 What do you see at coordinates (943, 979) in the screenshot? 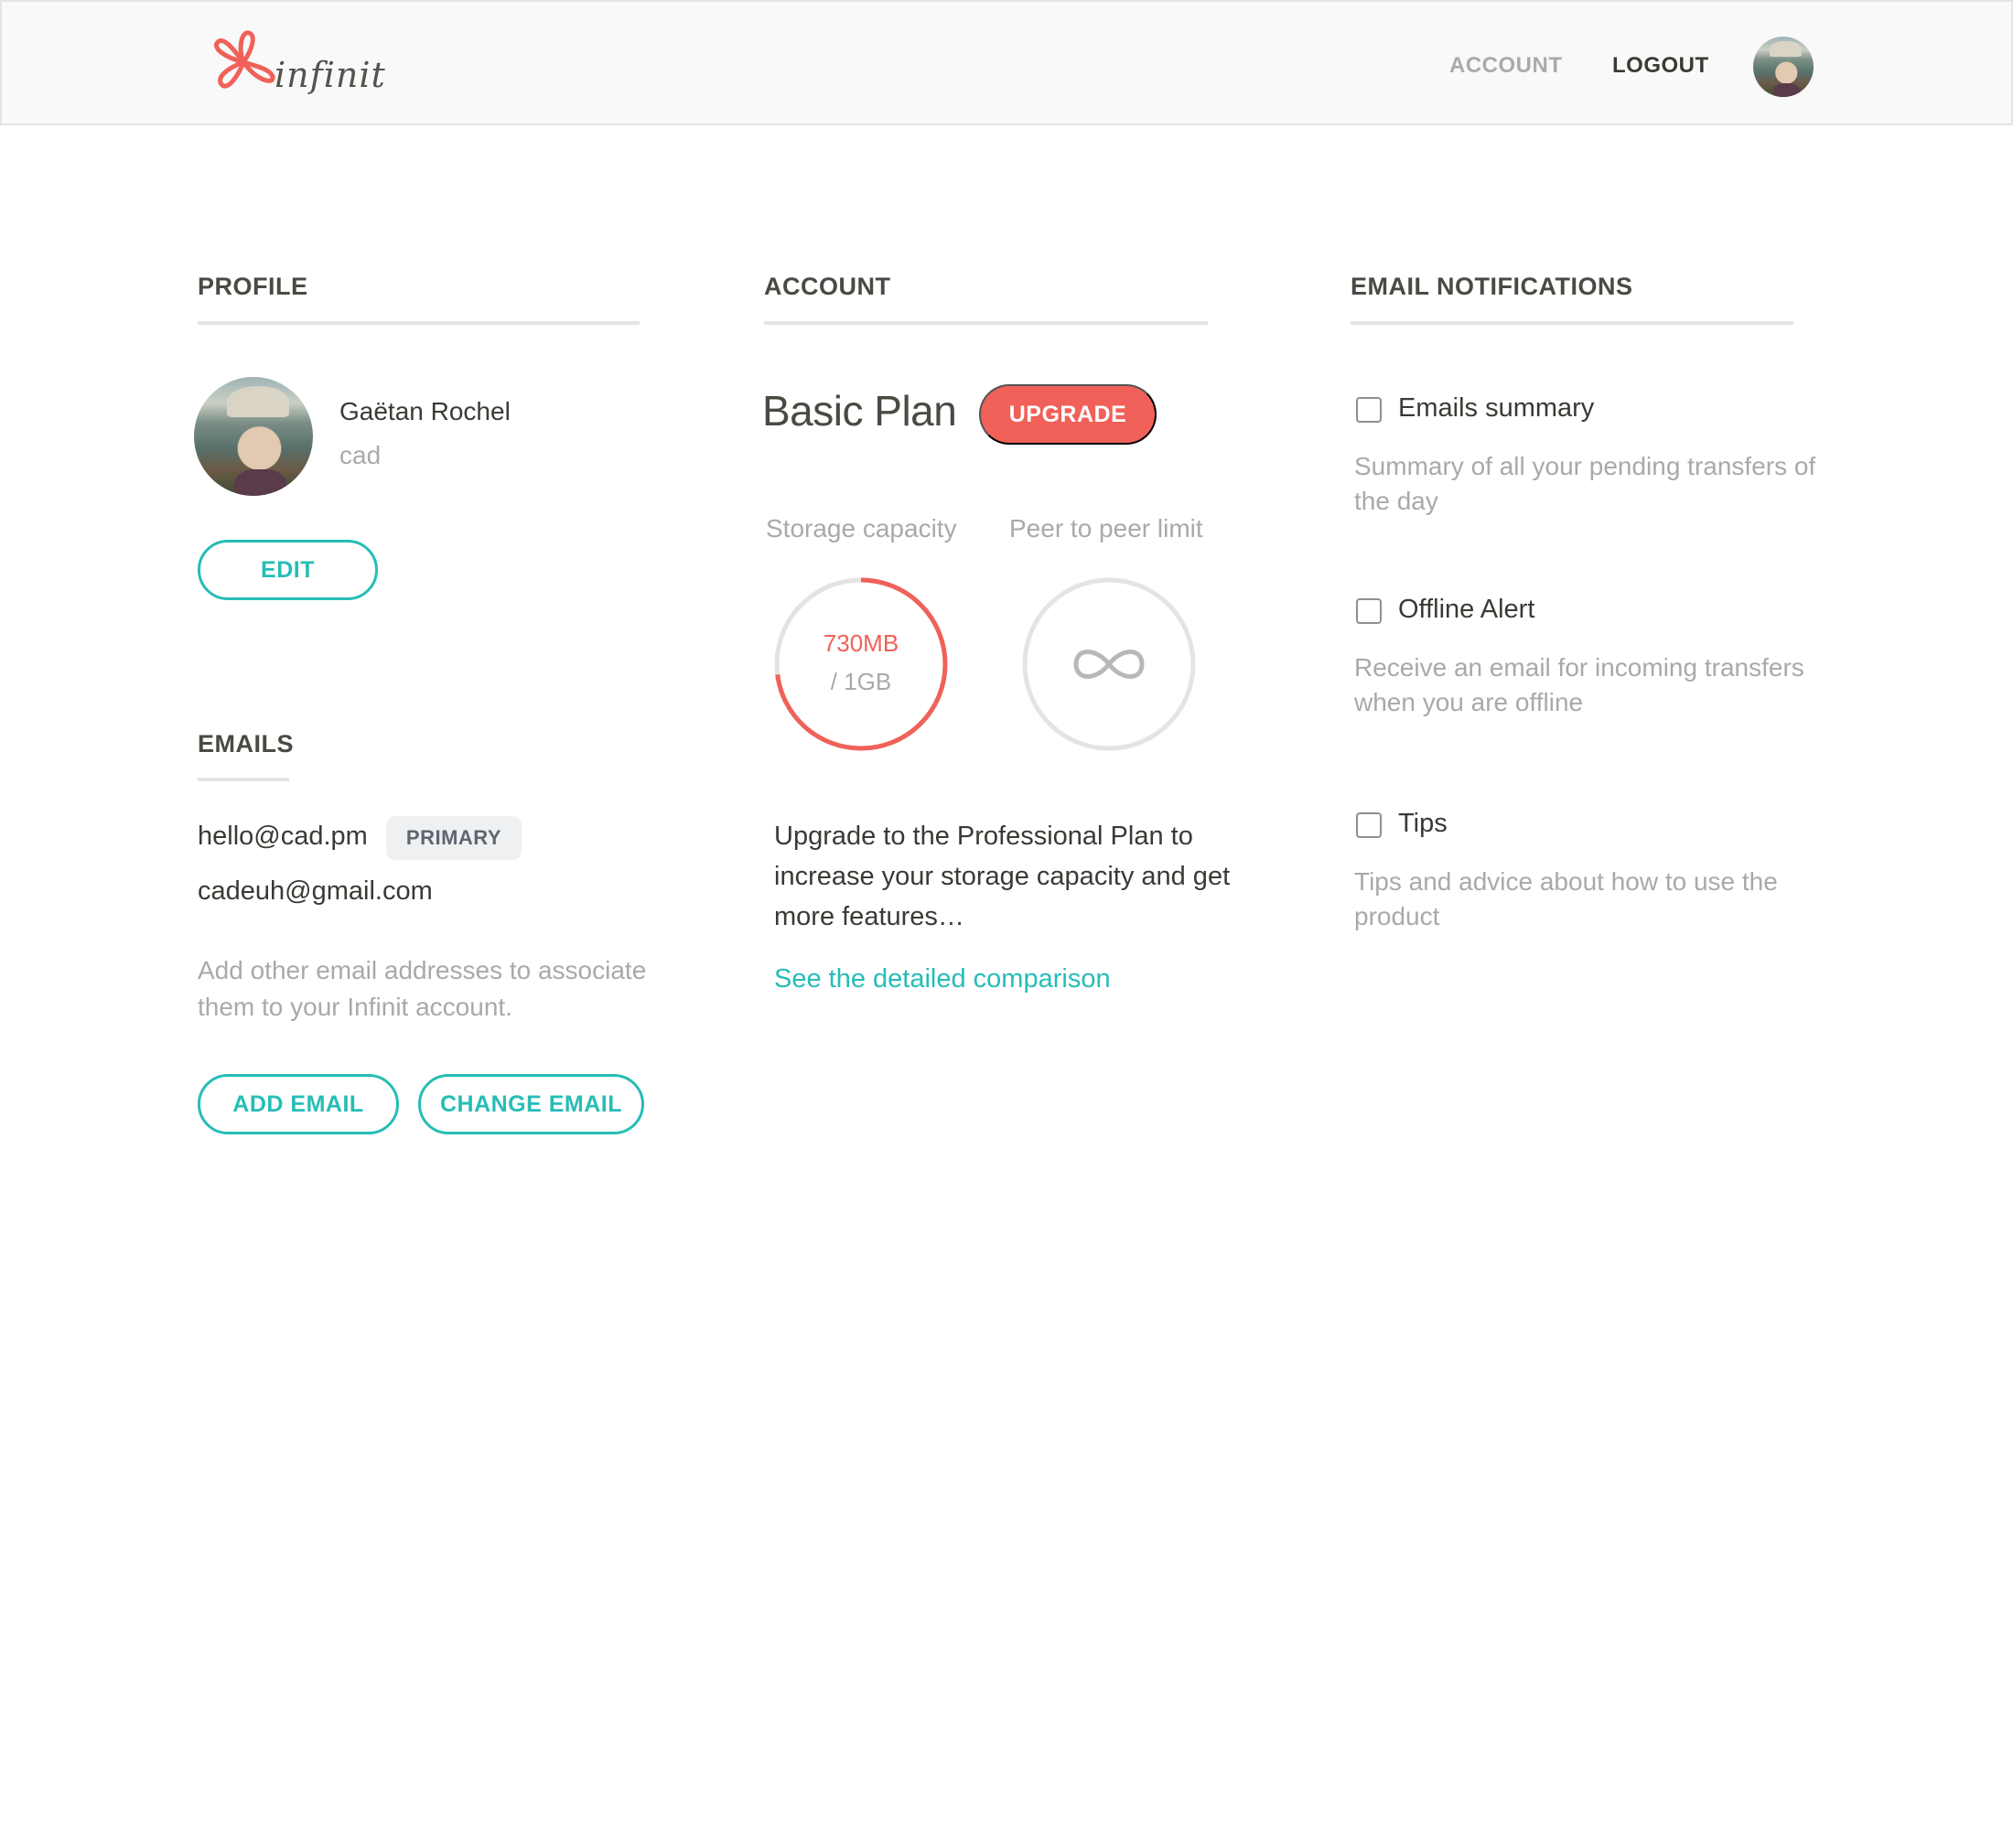
I see `detailed-comparison-link: See the detailed comparison` at bounding box center [943, 979].